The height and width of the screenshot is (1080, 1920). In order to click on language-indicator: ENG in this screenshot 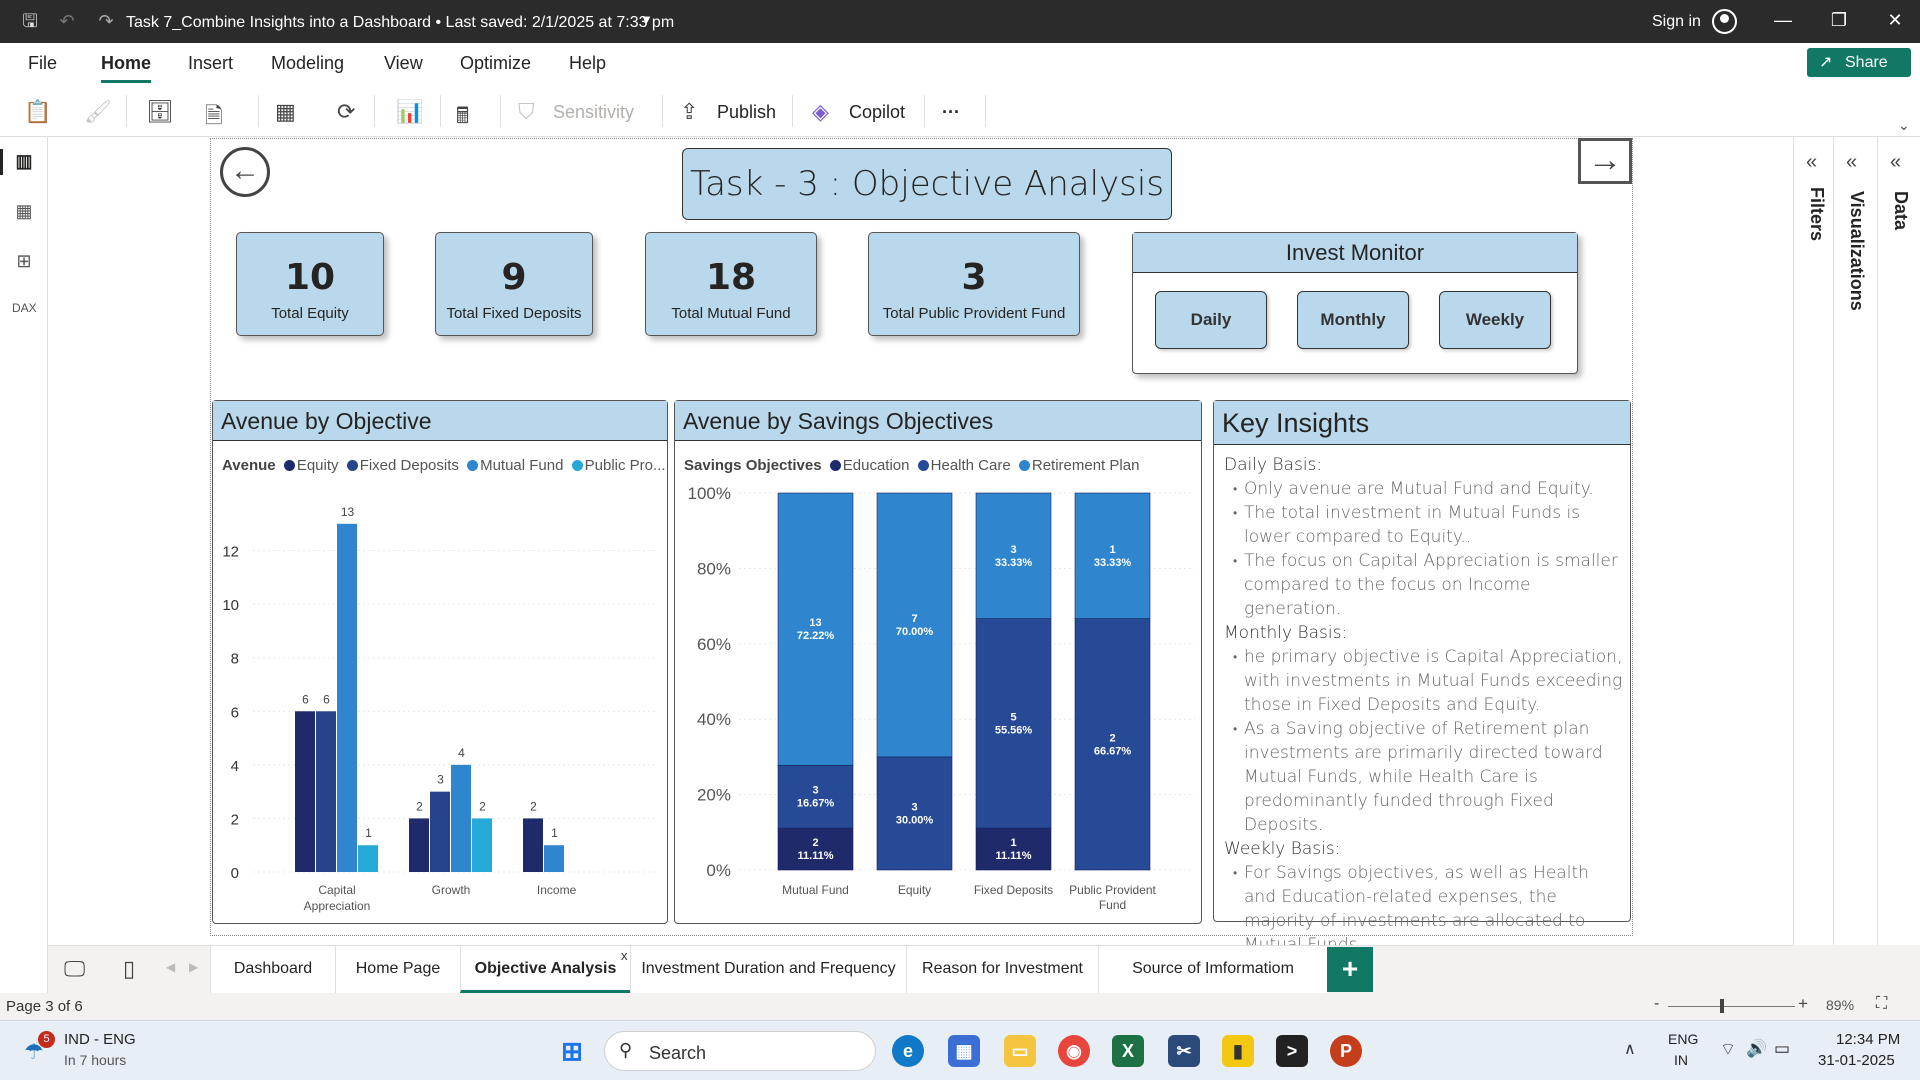, I will do `click(1683, 1039)`.